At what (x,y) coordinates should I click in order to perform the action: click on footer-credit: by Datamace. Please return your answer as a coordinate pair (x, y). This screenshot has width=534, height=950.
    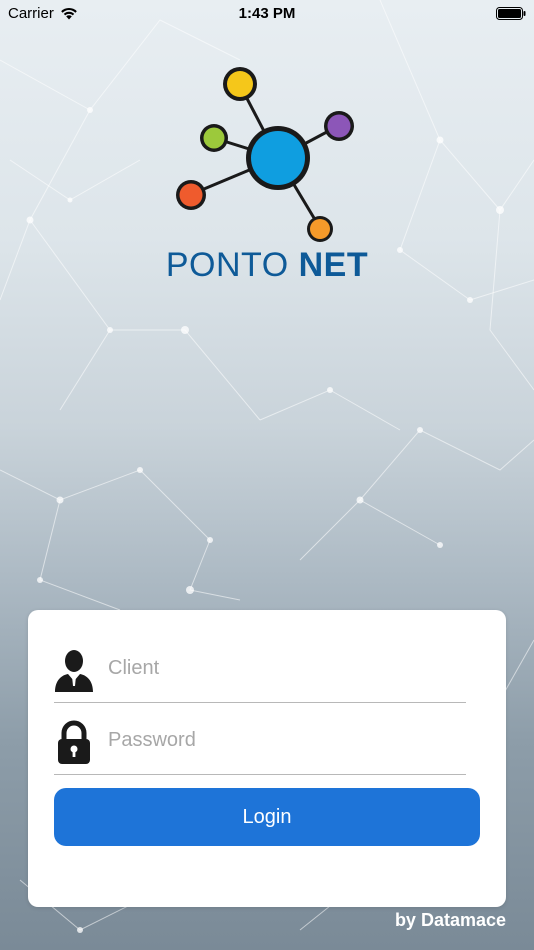
    Looking at the image, I should click on (450, 920).